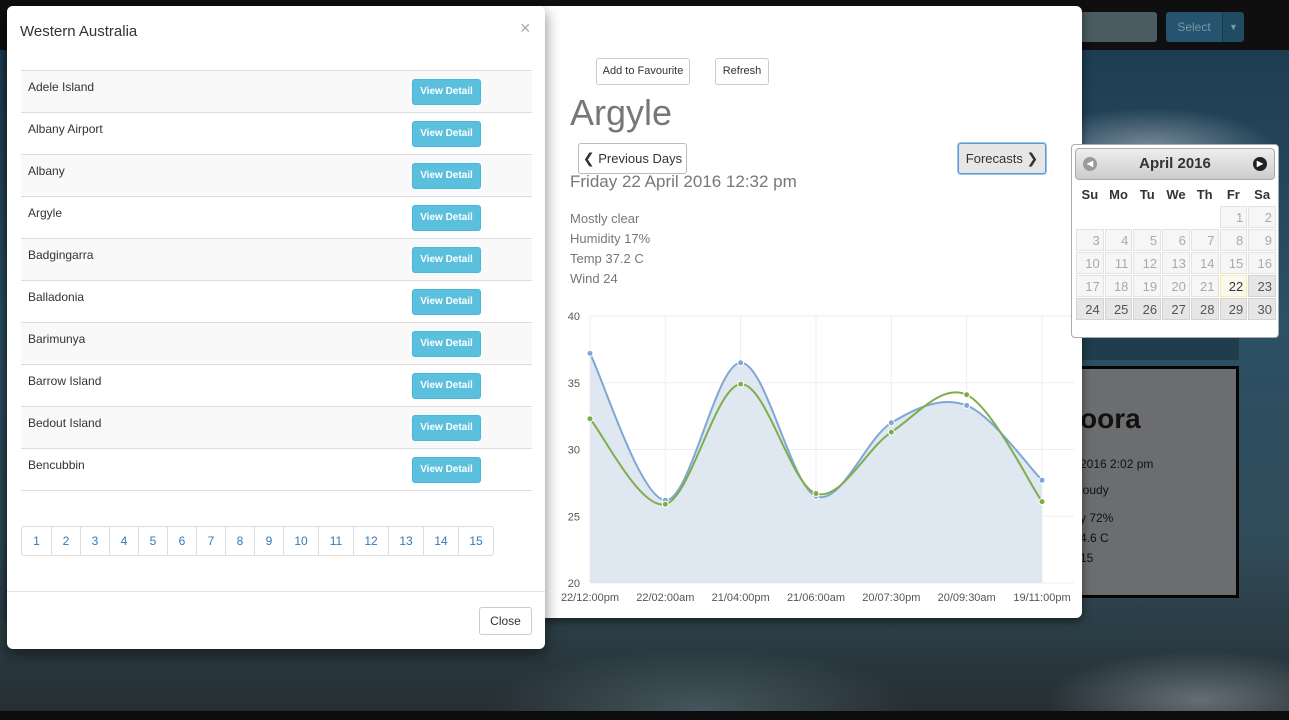 The height and width of the screenshot is (720, 1289). What do you see at coordinates (1233, 286) in the screenshot?
I see `calendar-day: 22` at bounding box center [1233, 286].